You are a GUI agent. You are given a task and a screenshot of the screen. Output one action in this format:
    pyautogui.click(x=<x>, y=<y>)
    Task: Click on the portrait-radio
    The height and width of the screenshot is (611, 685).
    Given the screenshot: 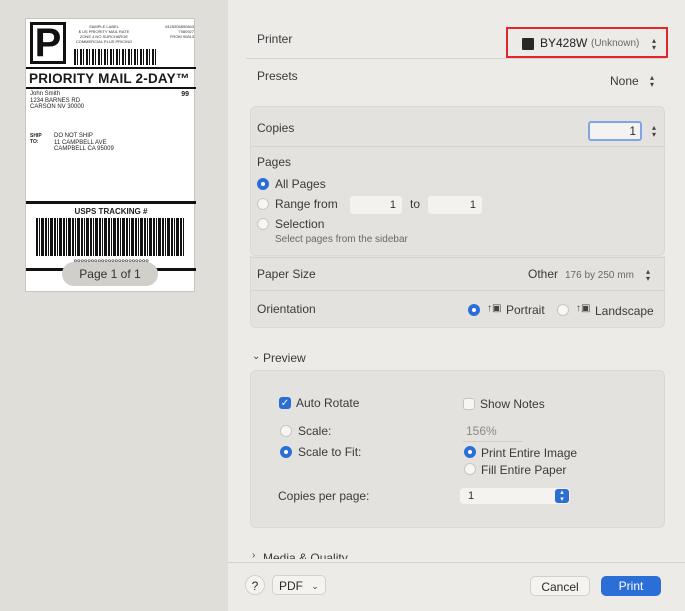 What is the action you would take?
    pyautogui.click(x=474, y=310)
    